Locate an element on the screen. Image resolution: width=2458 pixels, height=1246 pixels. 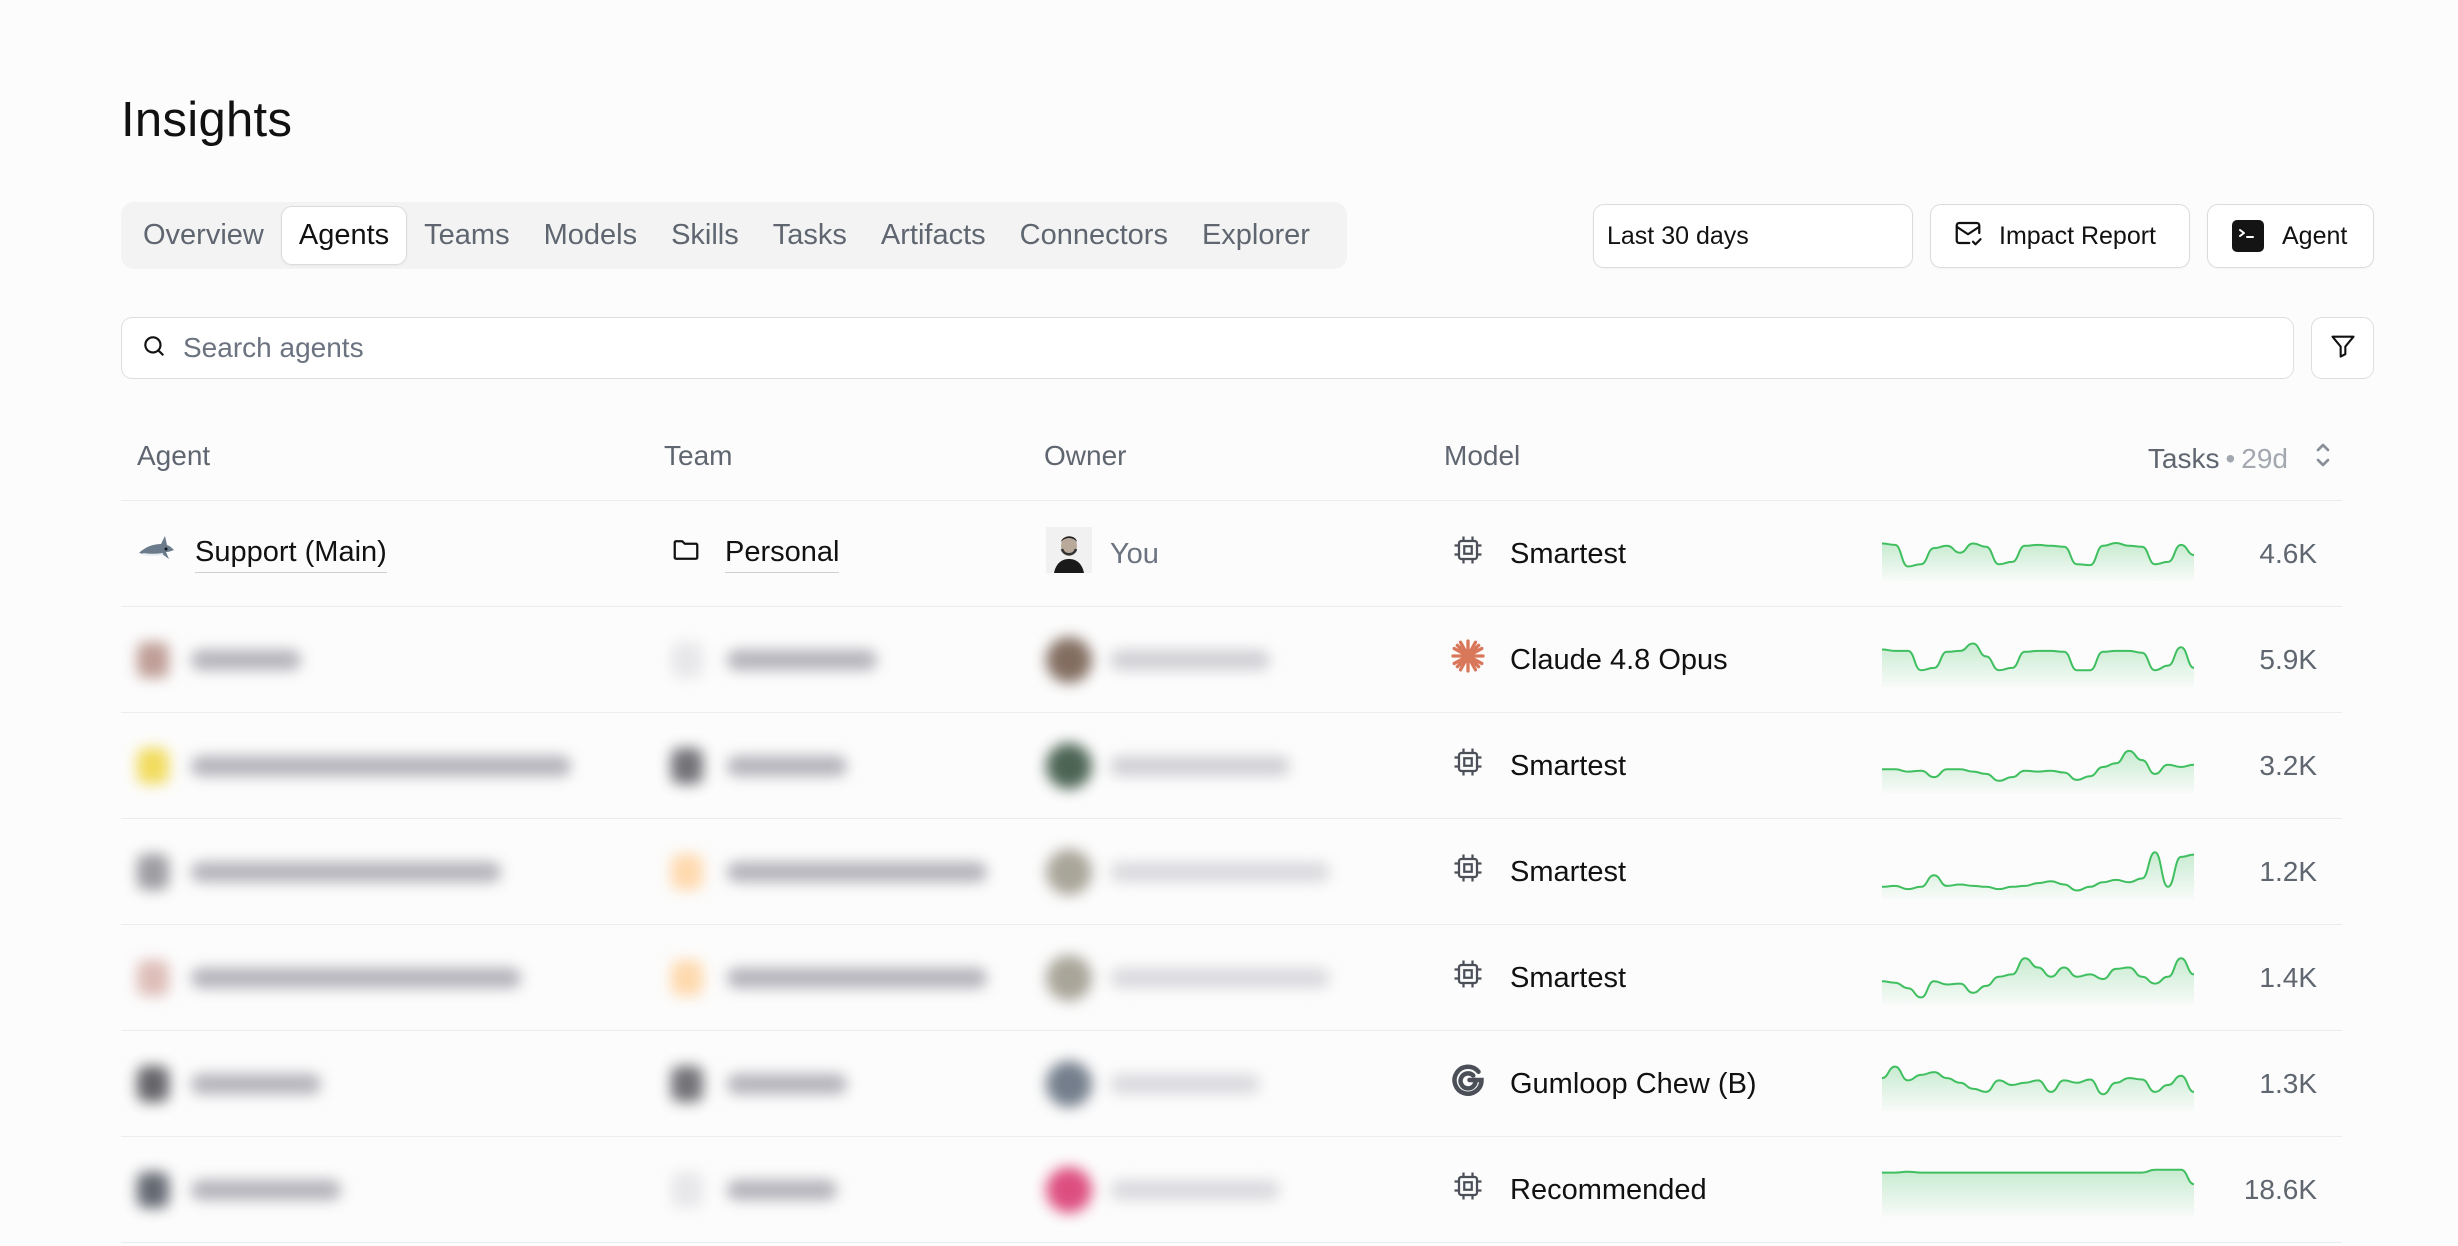
model-name: Gumloop Chew (B) is located at coordinates (1633, 1083).